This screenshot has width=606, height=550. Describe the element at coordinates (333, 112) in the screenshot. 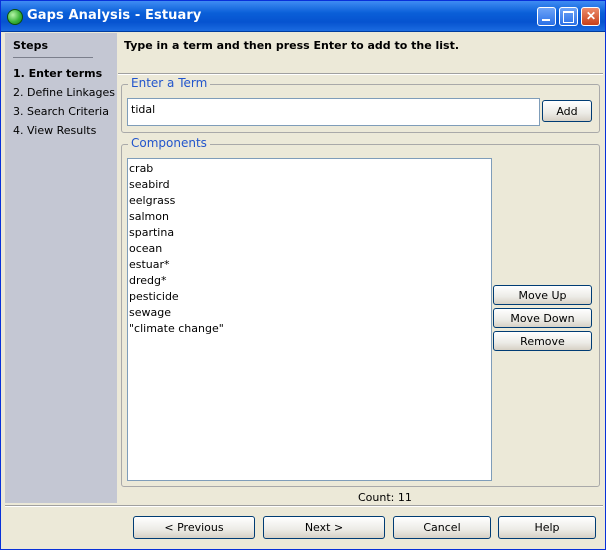

I see `term-input: tidal` at that location.